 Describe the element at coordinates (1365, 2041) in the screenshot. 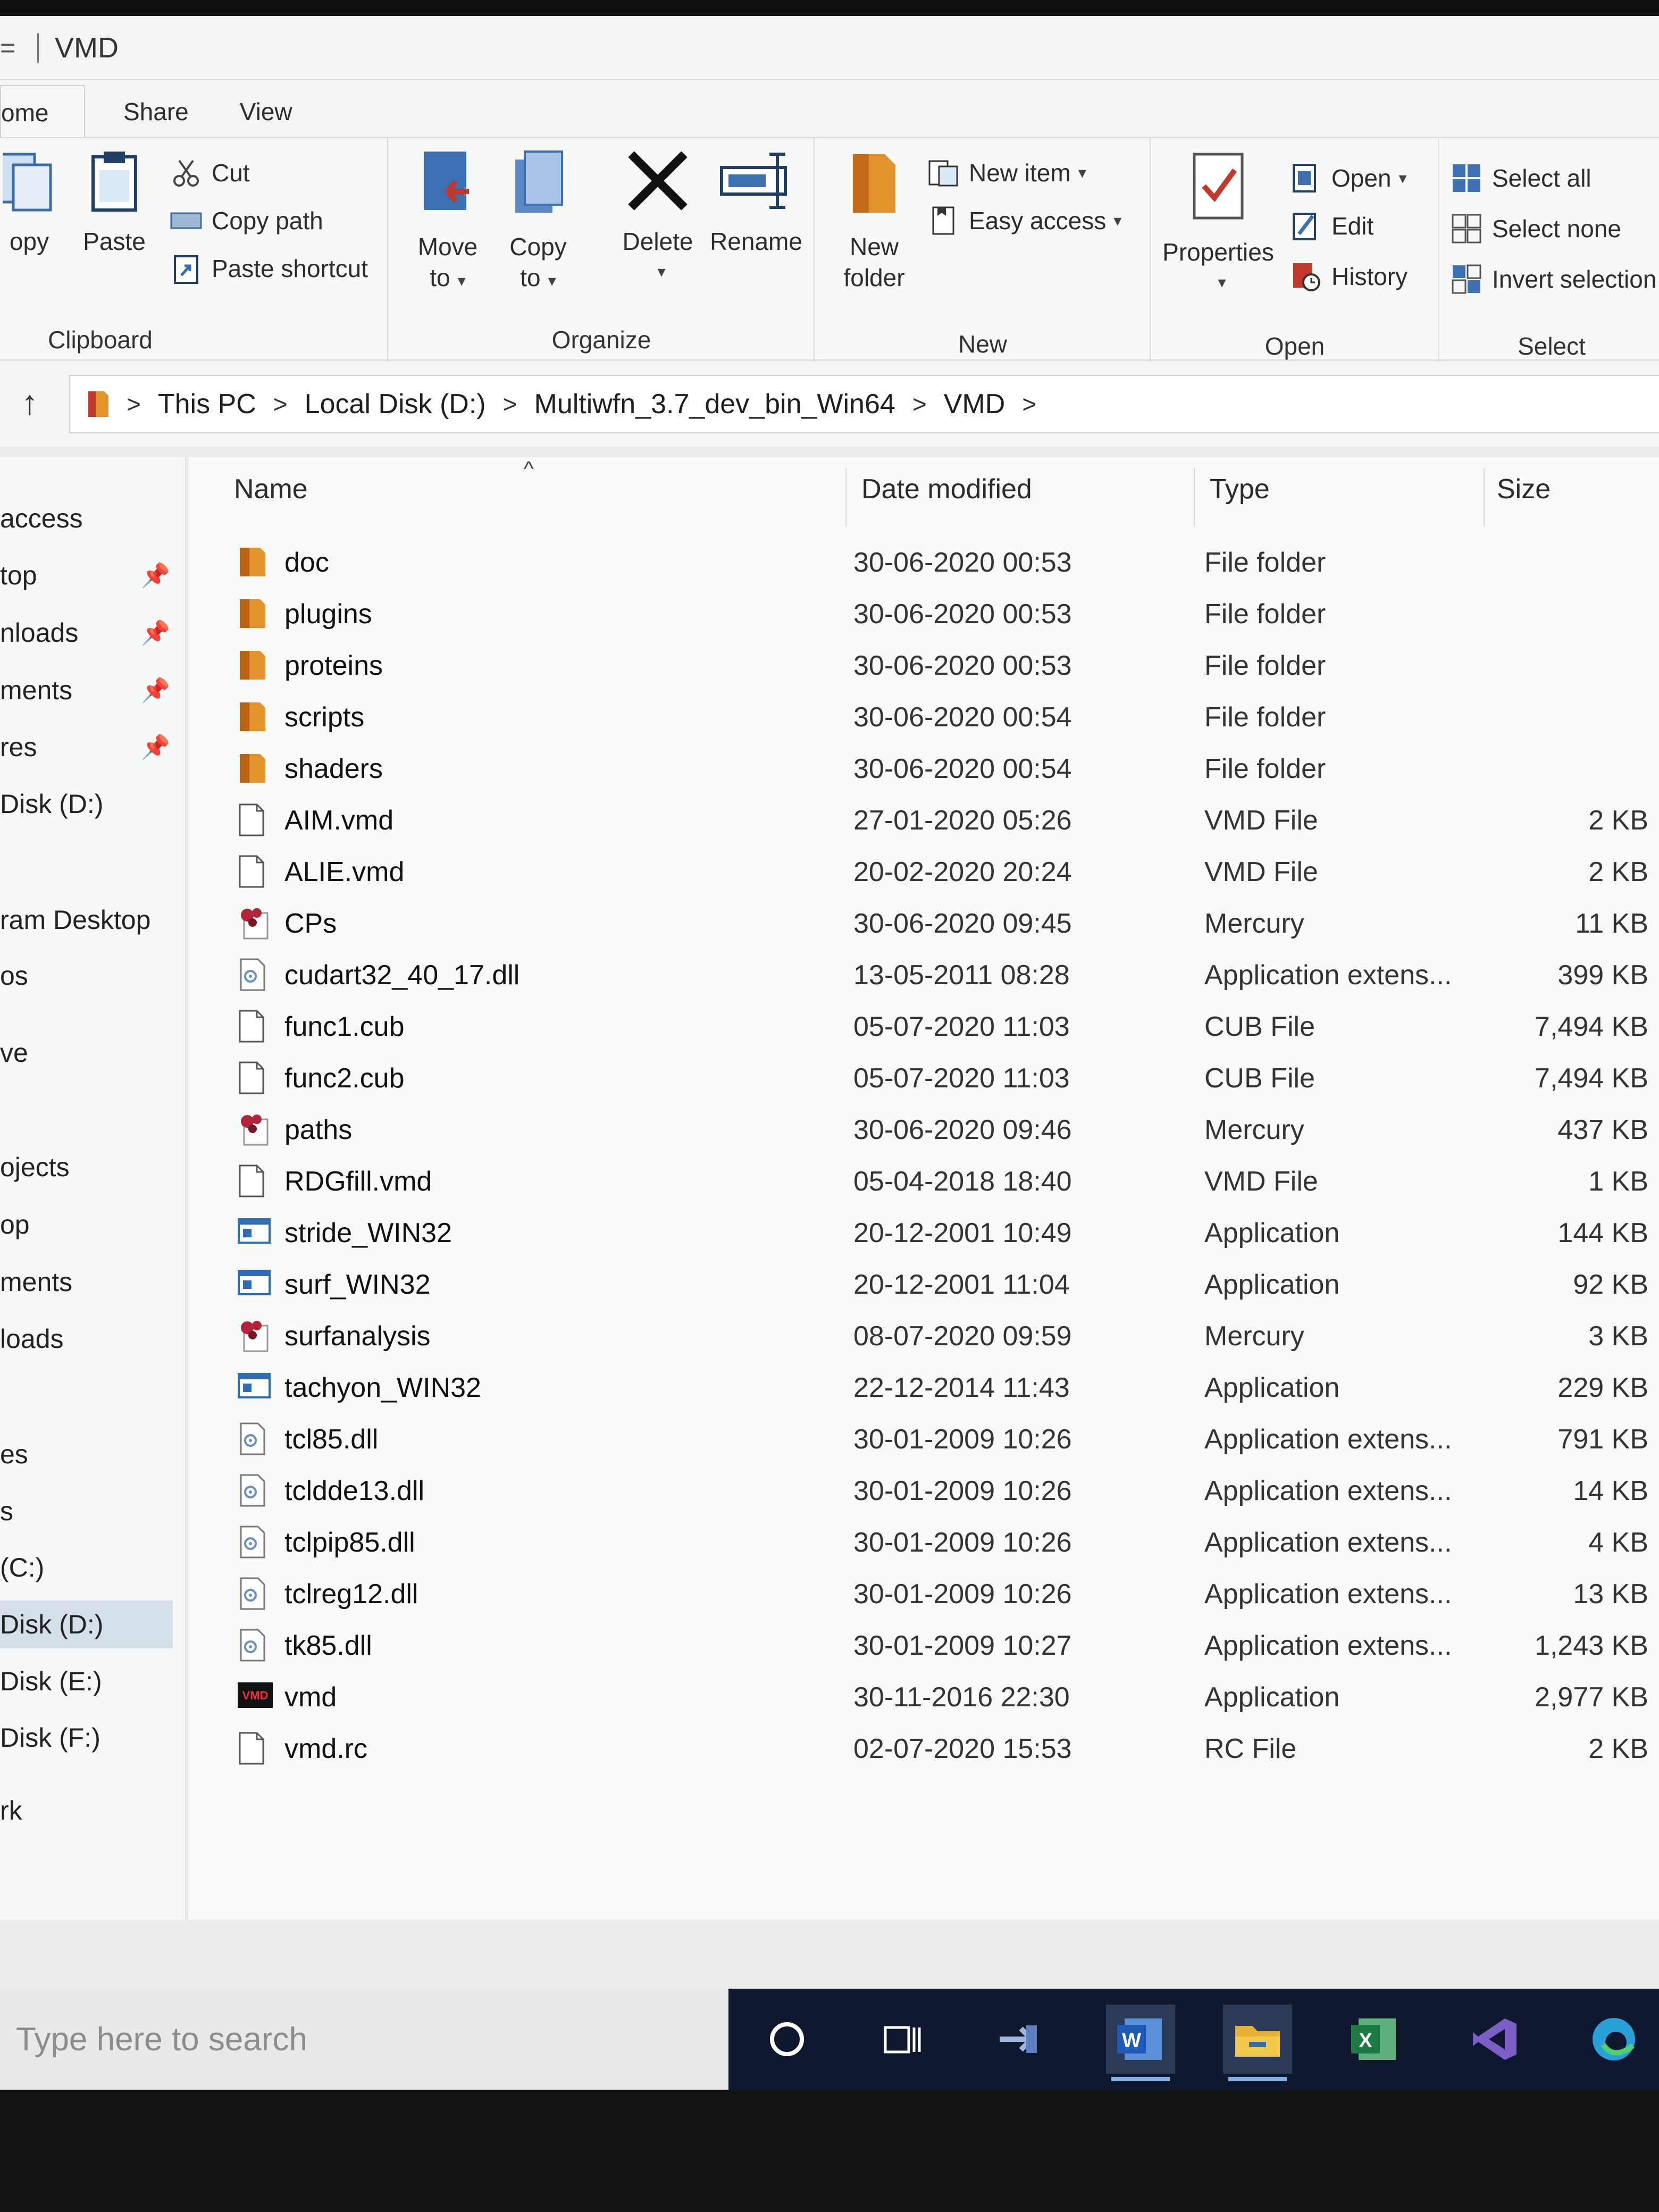

I see `svg-text: X` at that location.